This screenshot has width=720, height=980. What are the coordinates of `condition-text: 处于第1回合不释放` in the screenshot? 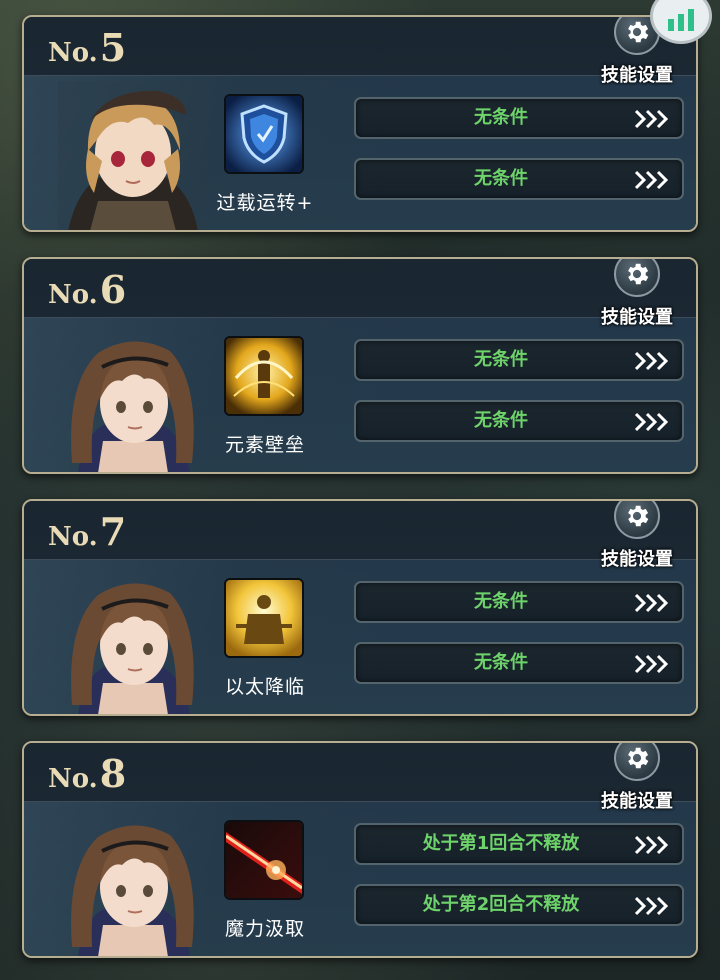 It's located at (501, 843).